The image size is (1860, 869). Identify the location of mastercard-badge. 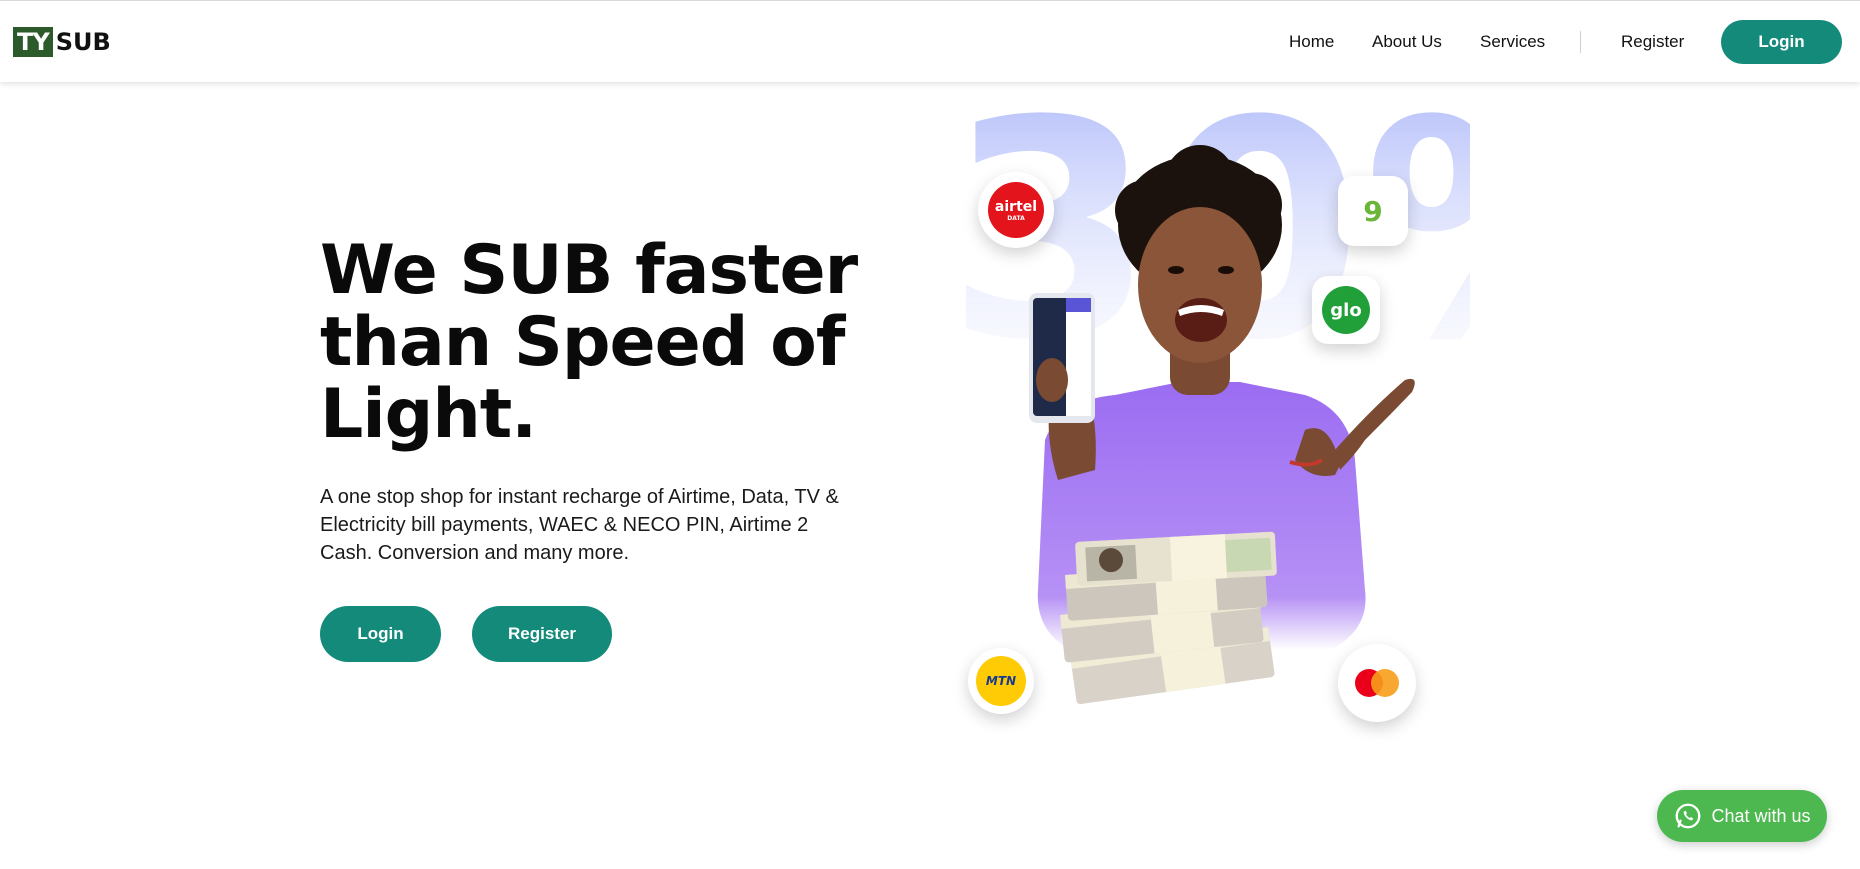
(1377, 683).